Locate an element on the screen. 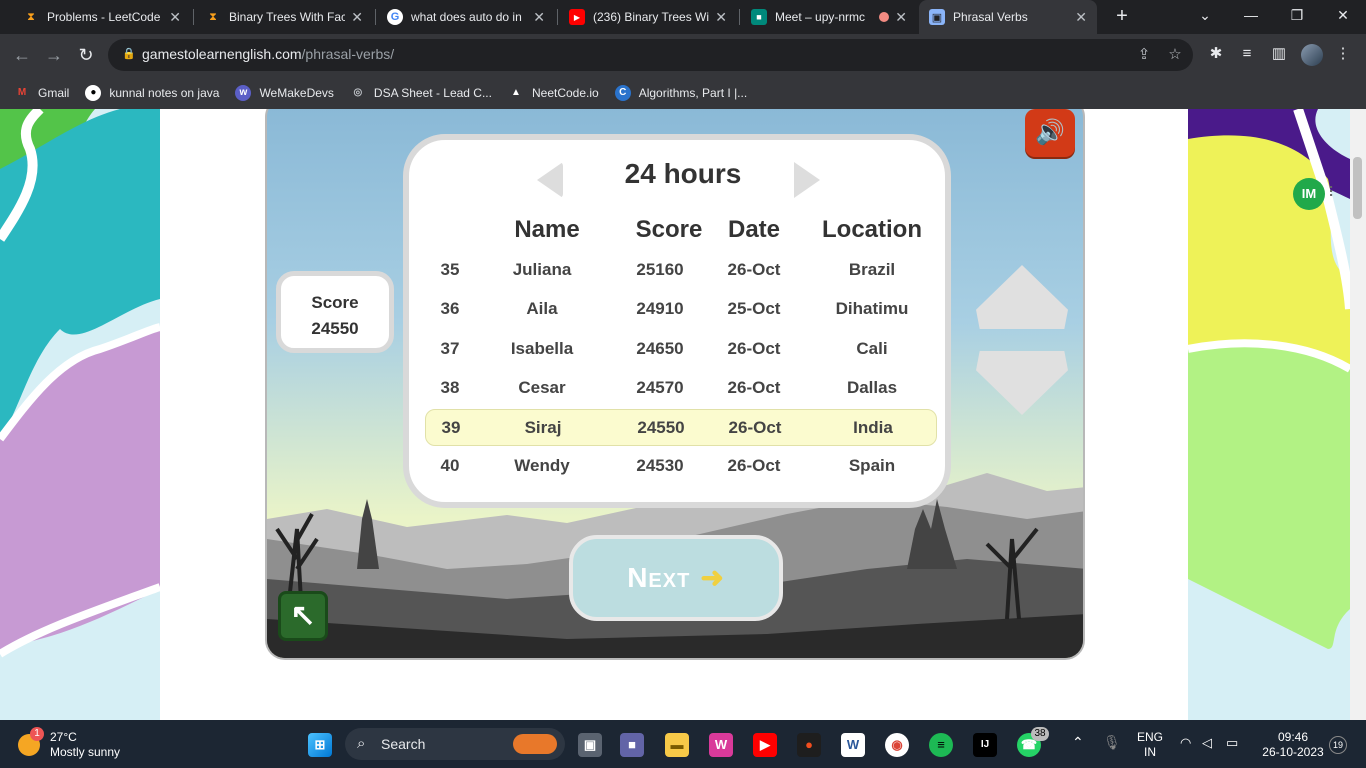 The image size is (1366, 768). bookmark-kunnal-notes: ● kunnal notes on java is located at coordinates (152, 92).